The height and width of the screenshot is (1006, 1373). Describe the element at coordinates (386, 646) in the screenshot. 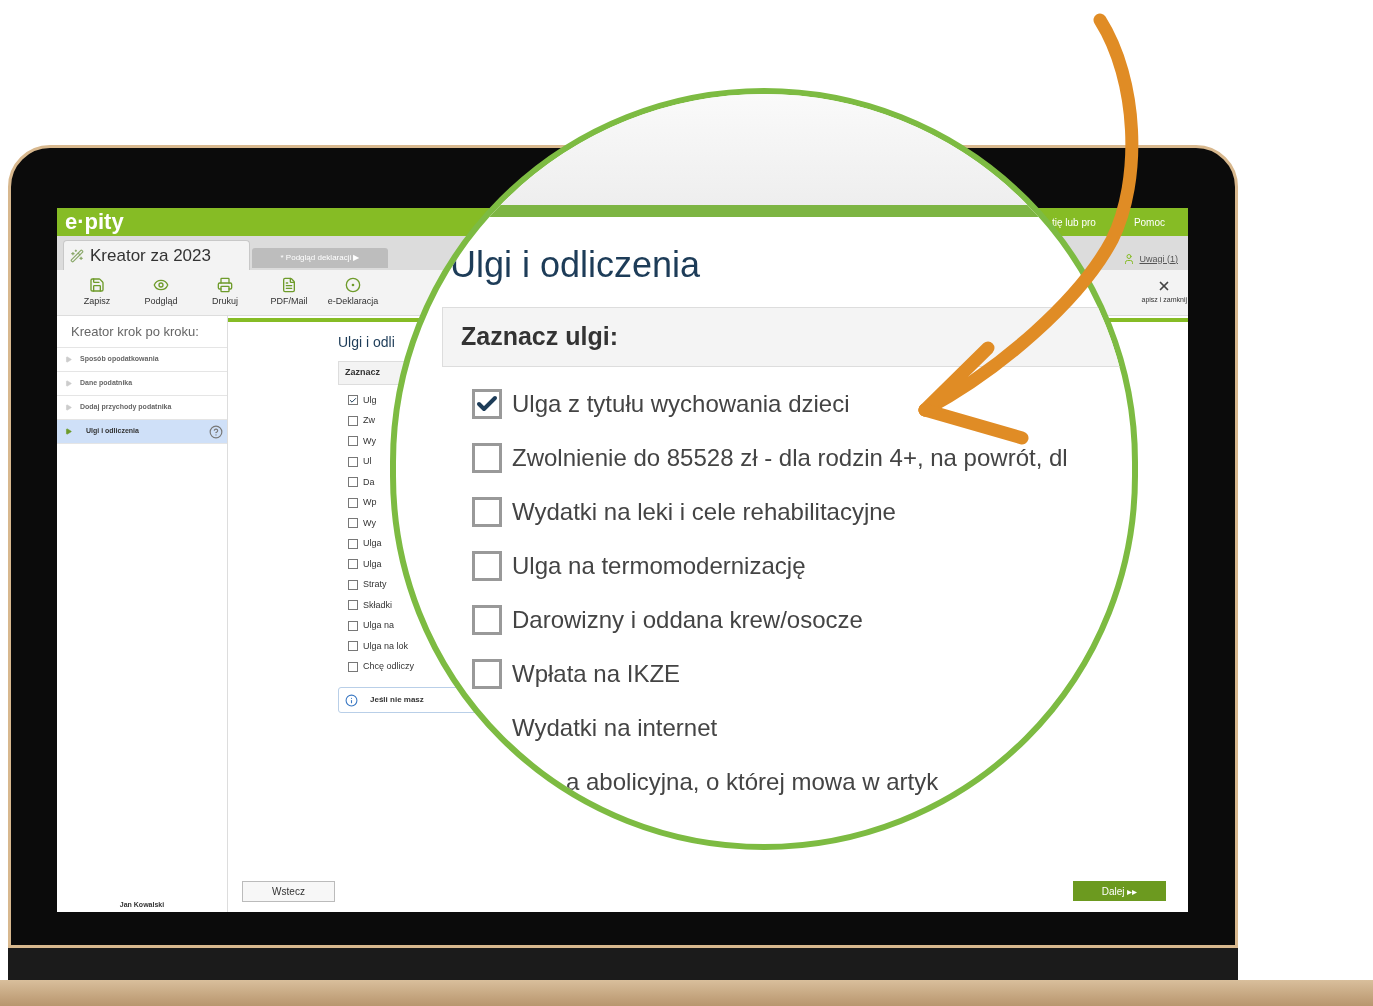

I see `option-label: Ulga na lok` at that location.